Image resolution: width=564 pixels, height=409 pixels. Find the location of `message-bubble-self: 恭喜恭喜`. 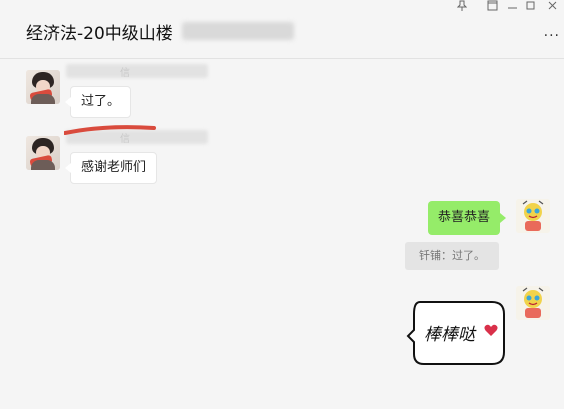

message-bubble-self: 恭喜恭喜 is located at coordinates (467, 218).